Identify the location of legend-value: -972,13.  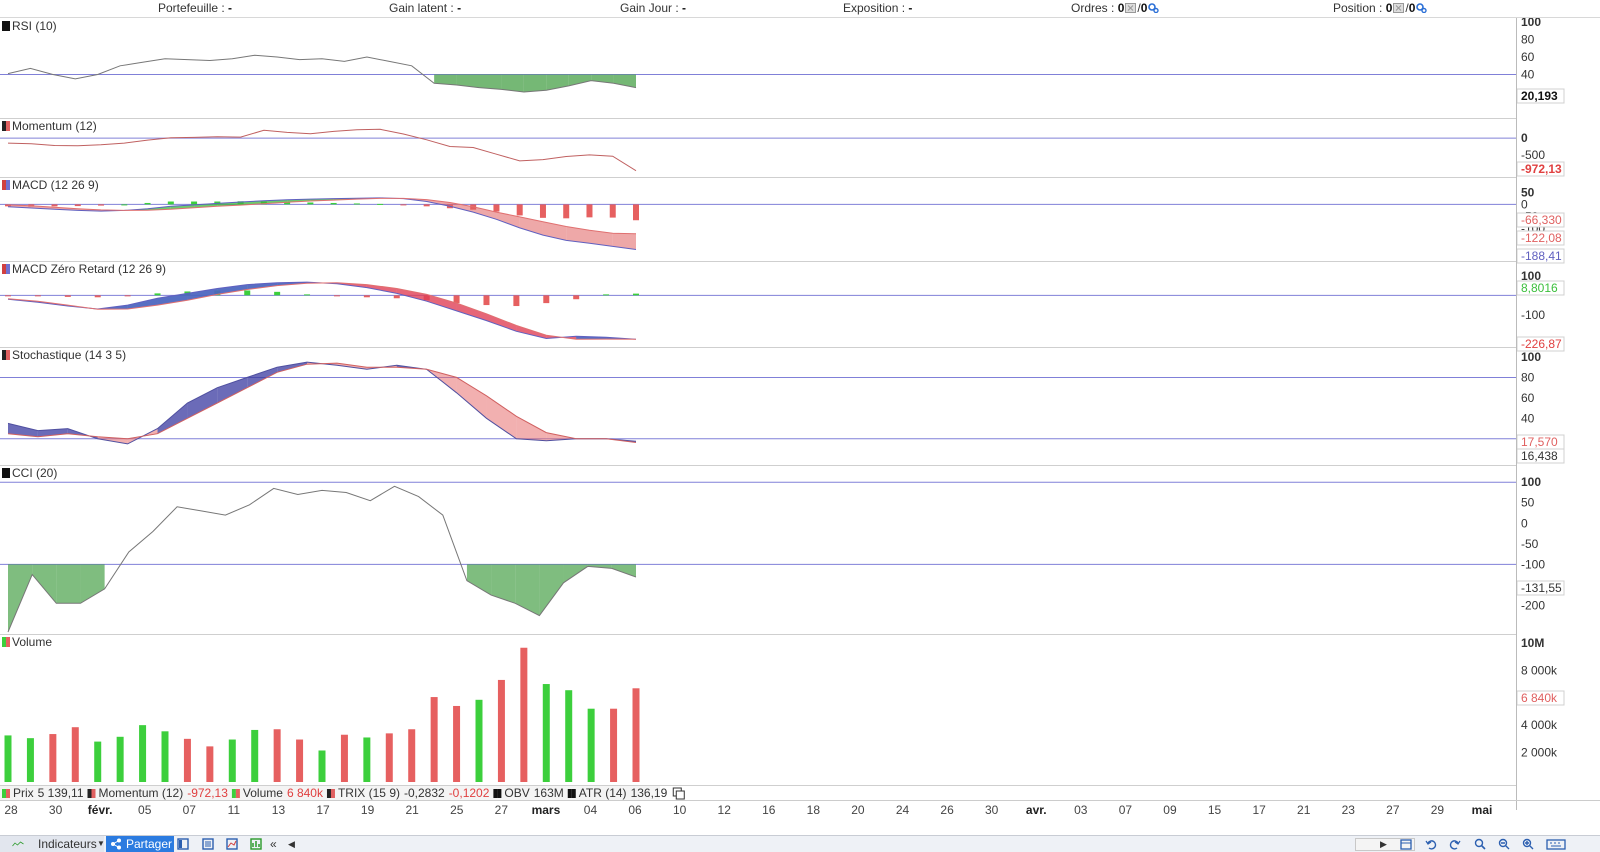
(207, 793).